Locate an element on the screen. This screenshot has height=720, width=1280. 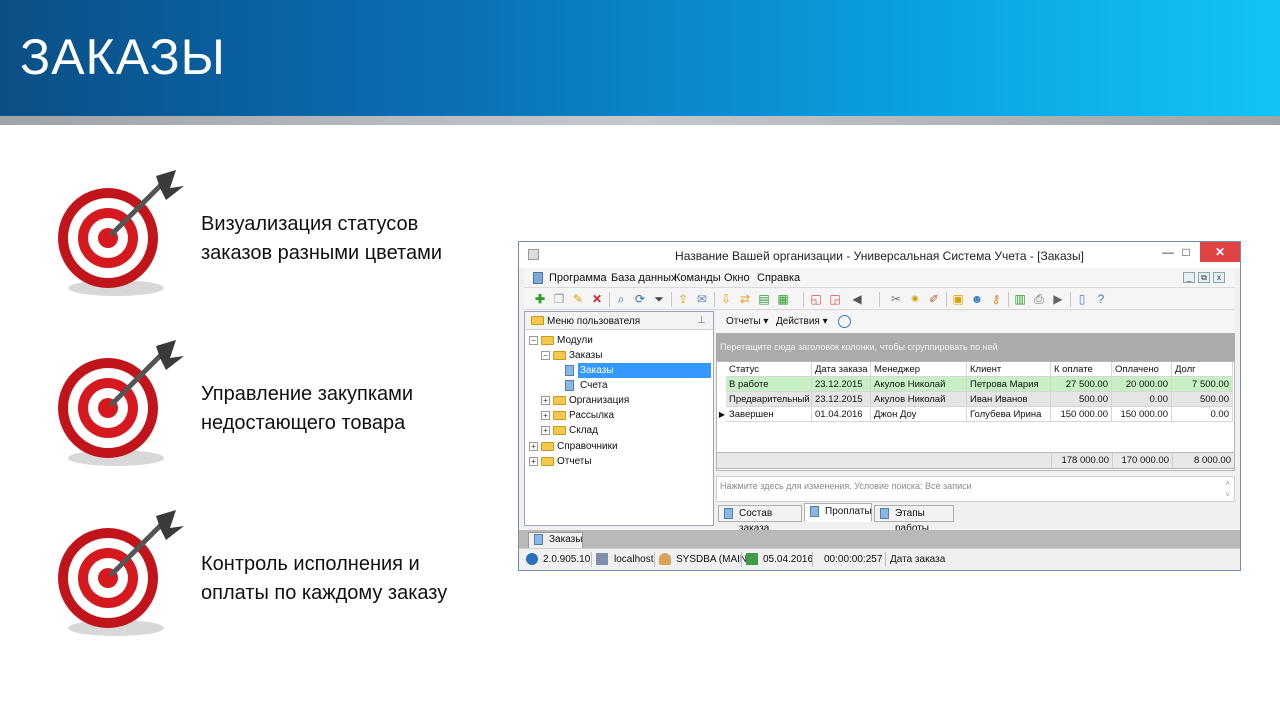
menu-program: Программа is located at coordinates (578, 278).